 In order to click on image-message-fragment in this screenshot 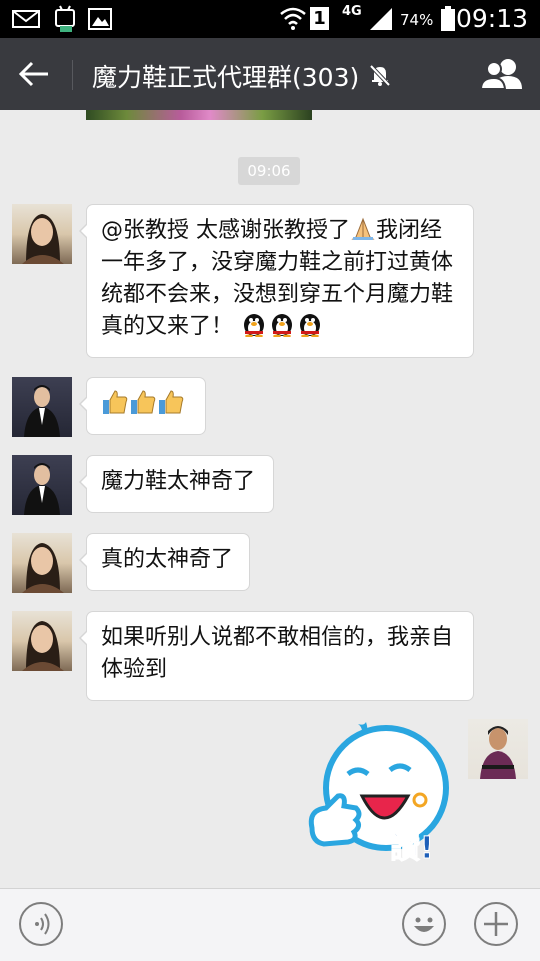, I will do `click(199, 115)`.